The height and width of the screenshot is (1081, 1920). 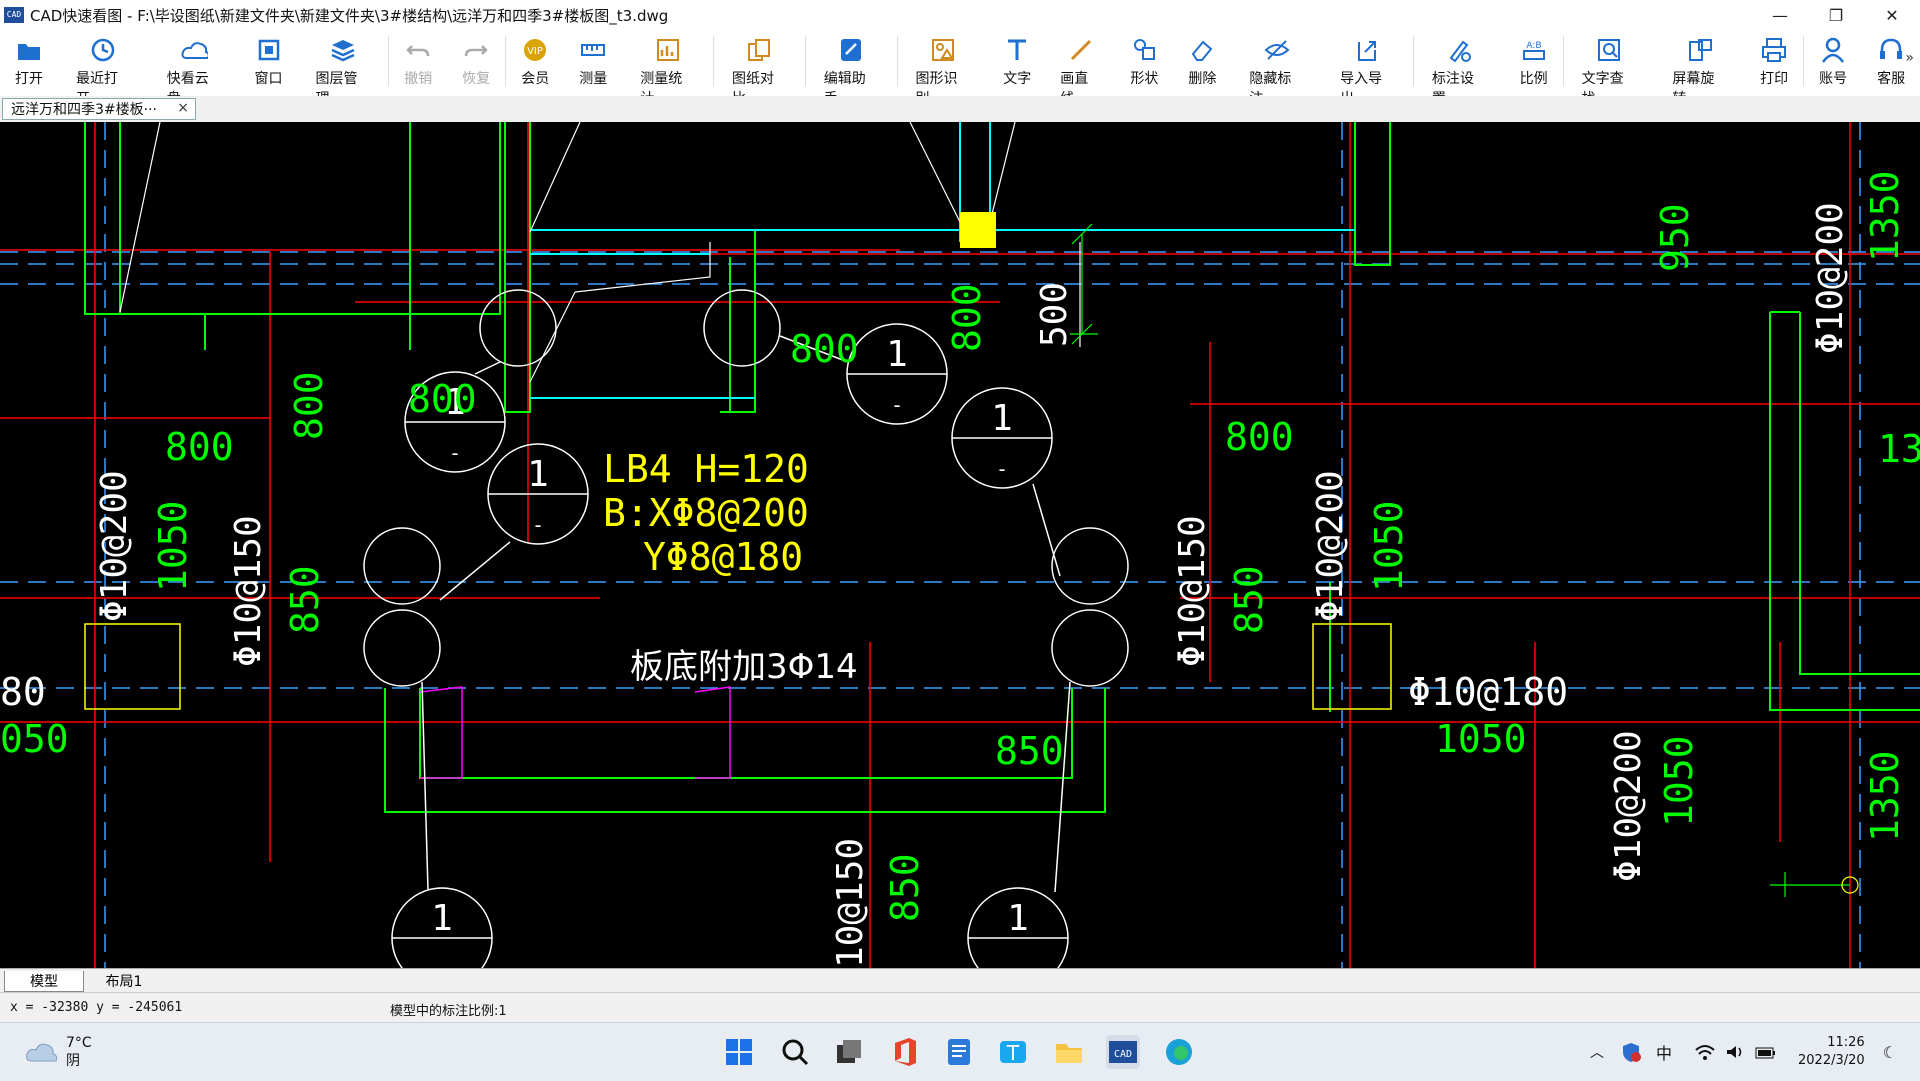 What do you see at coordinates (1774, 50) in the screenshot?
I see `print-icon` at bounding box center [1774, 50].